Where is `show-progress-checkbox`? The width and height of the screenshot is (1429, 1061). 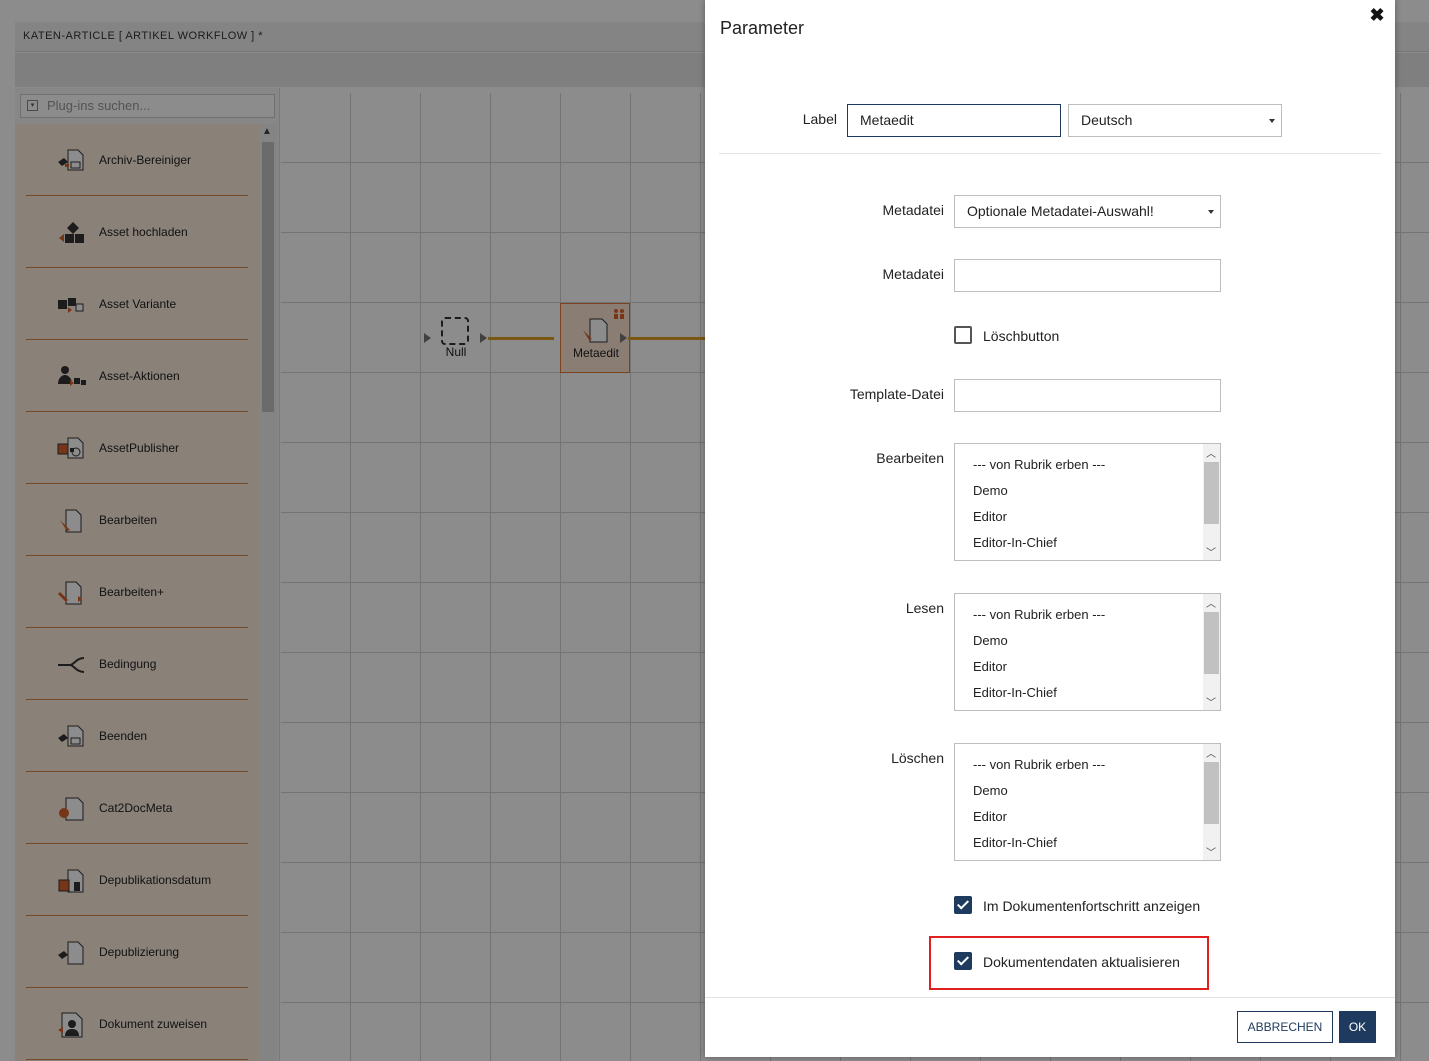 show-progress-checkbox is located at coordinates (963, 905).